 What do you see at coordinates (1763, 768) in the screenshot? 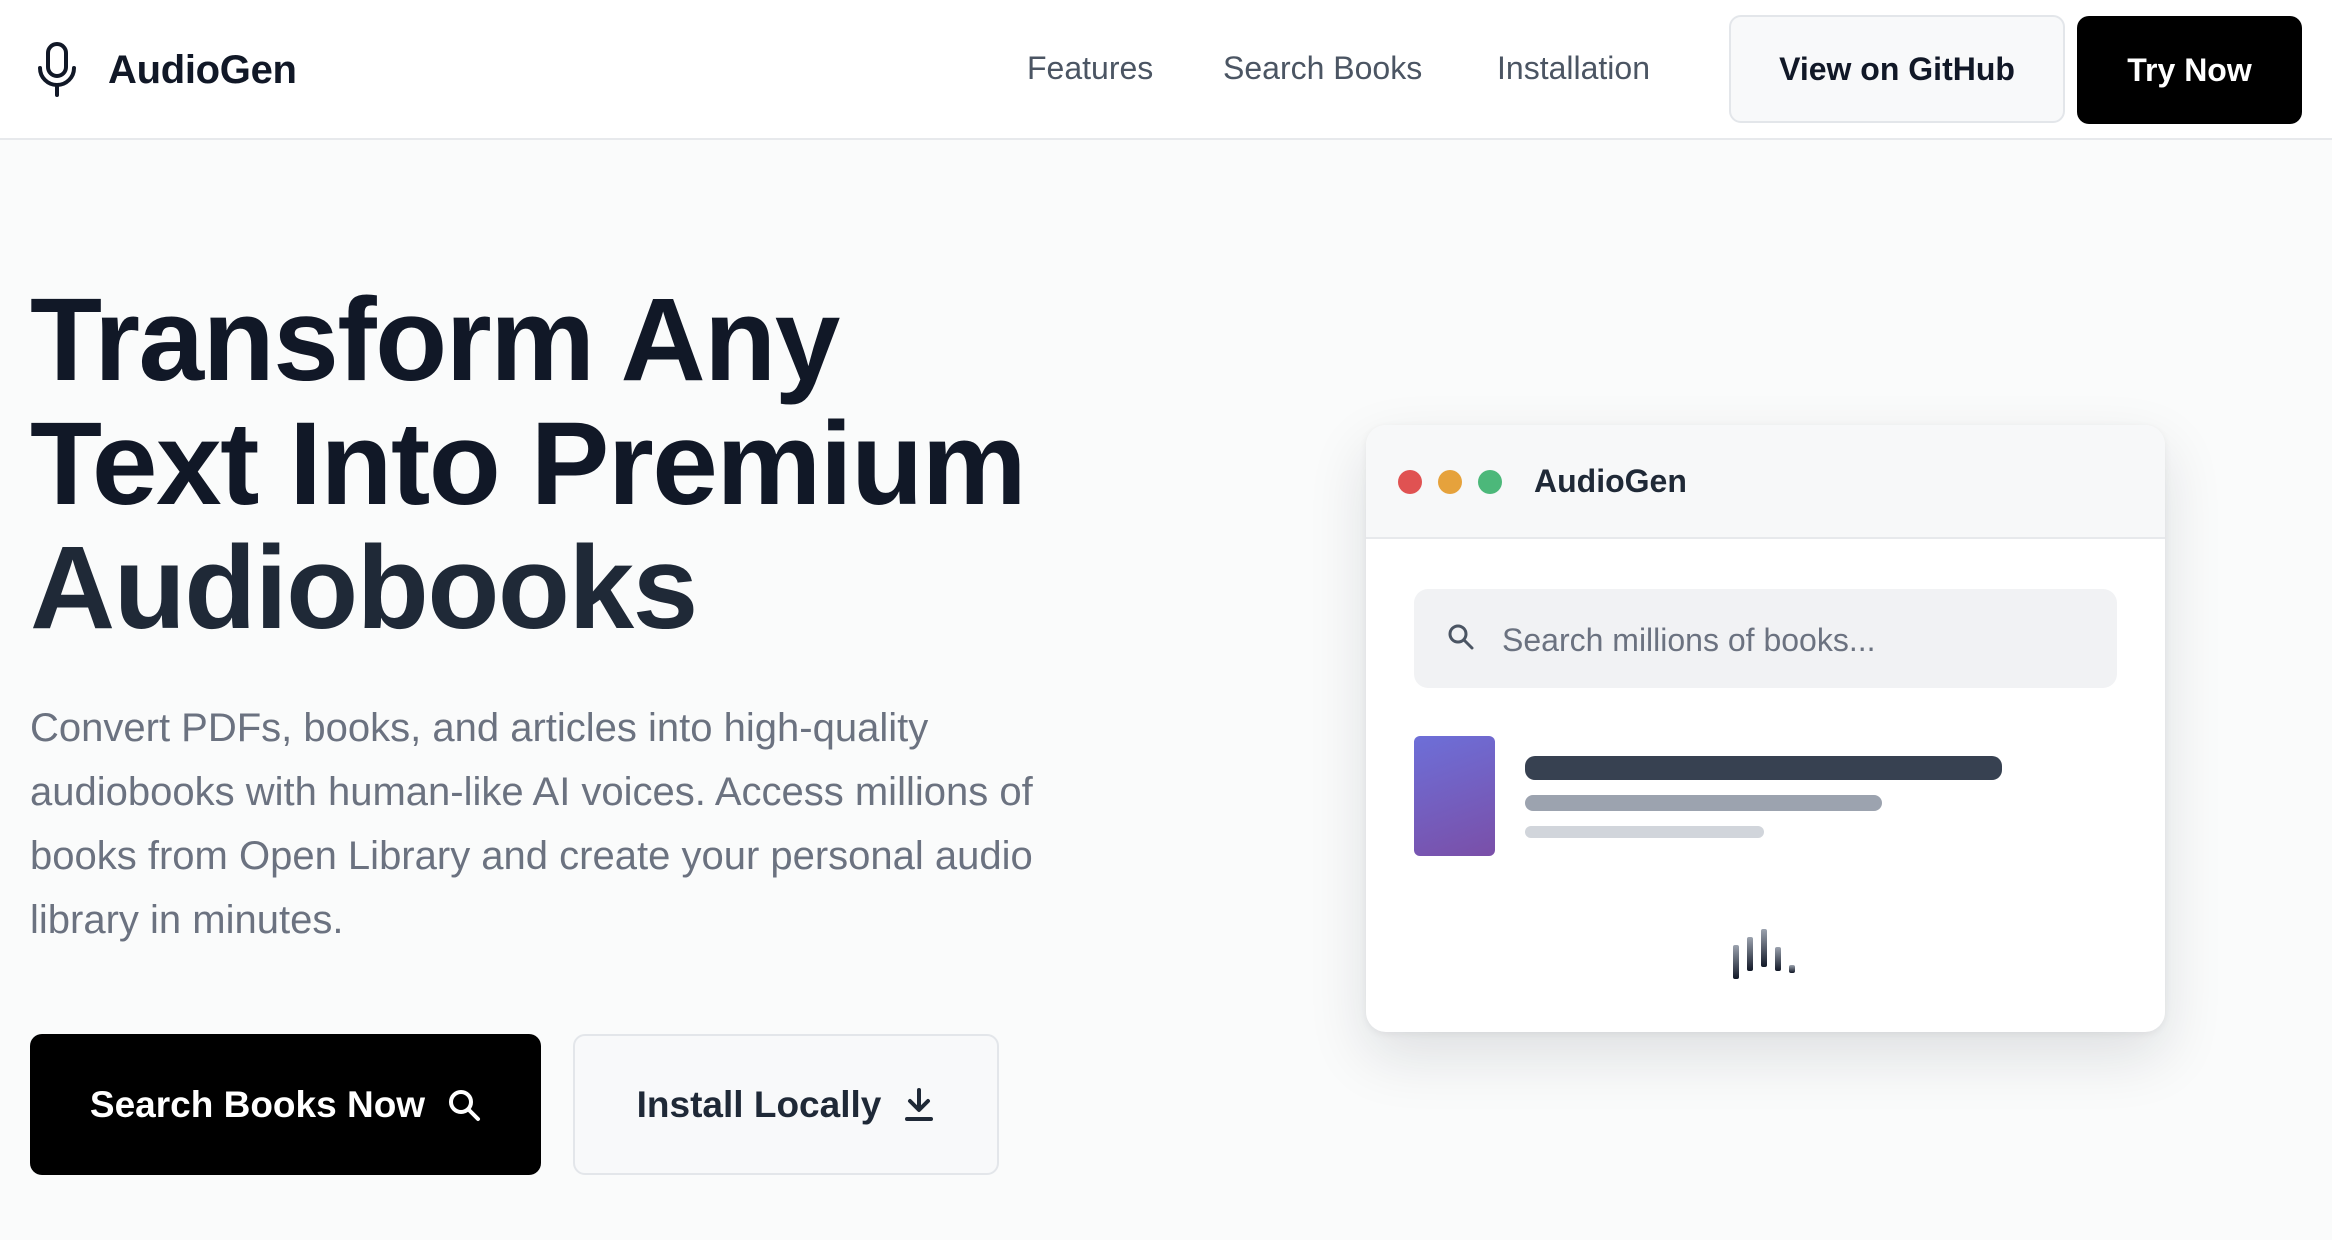
I see `book-title-skeleton` at bounding box center [1763, 768].